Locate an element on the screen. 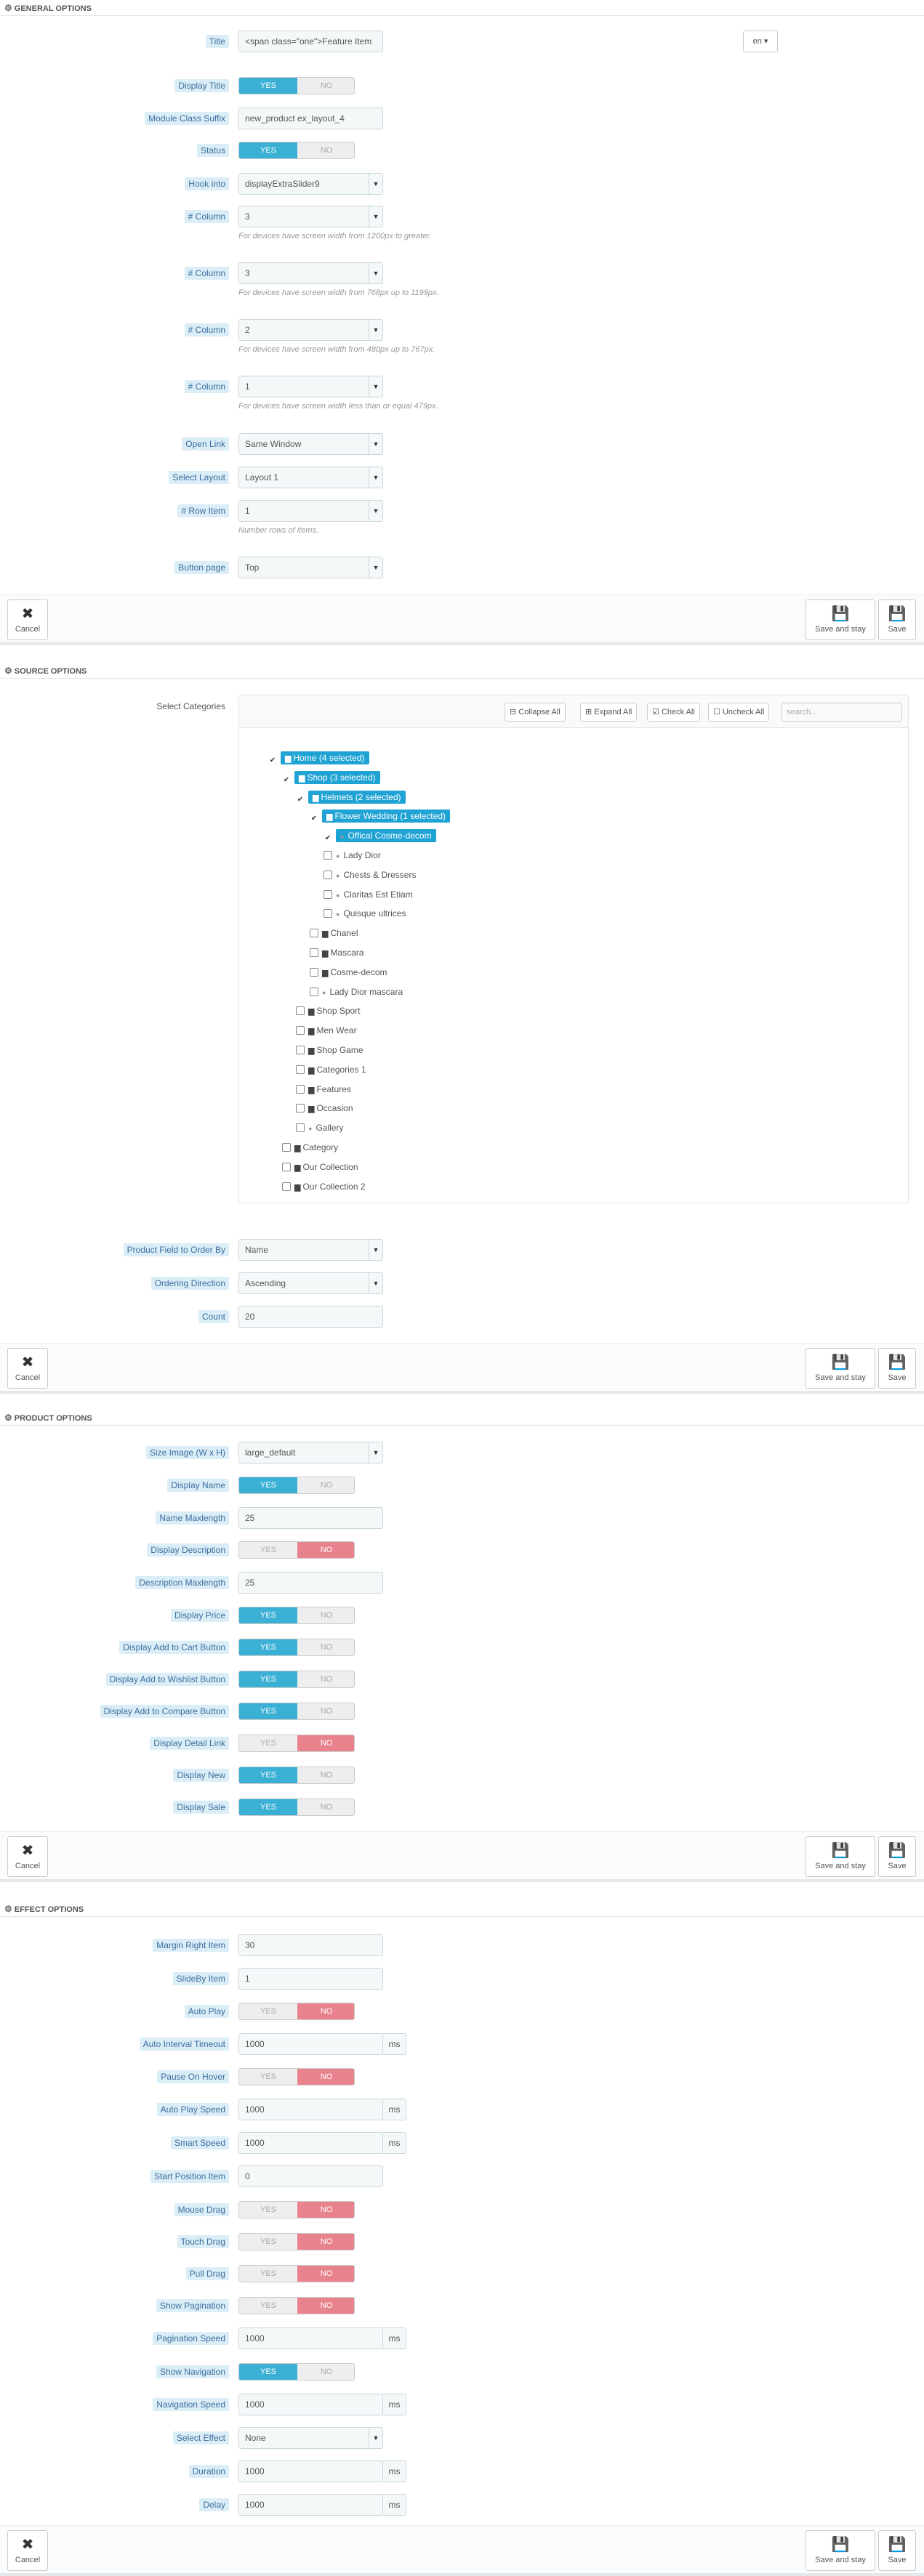  tree-node: ▆ Shop Sport is located at coordinates (328, 1011).